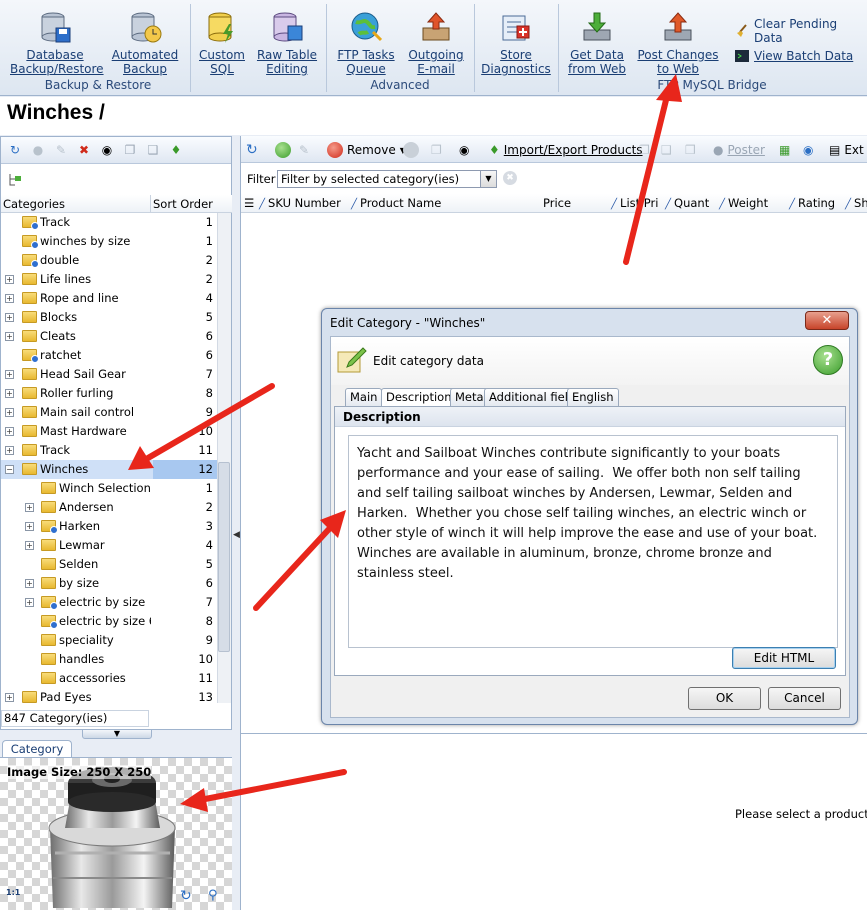 Image resolution: width=867 pixels, height=910 pixels. I want to click on tree-row: + Mast Hardware 10, so click(109, 431).